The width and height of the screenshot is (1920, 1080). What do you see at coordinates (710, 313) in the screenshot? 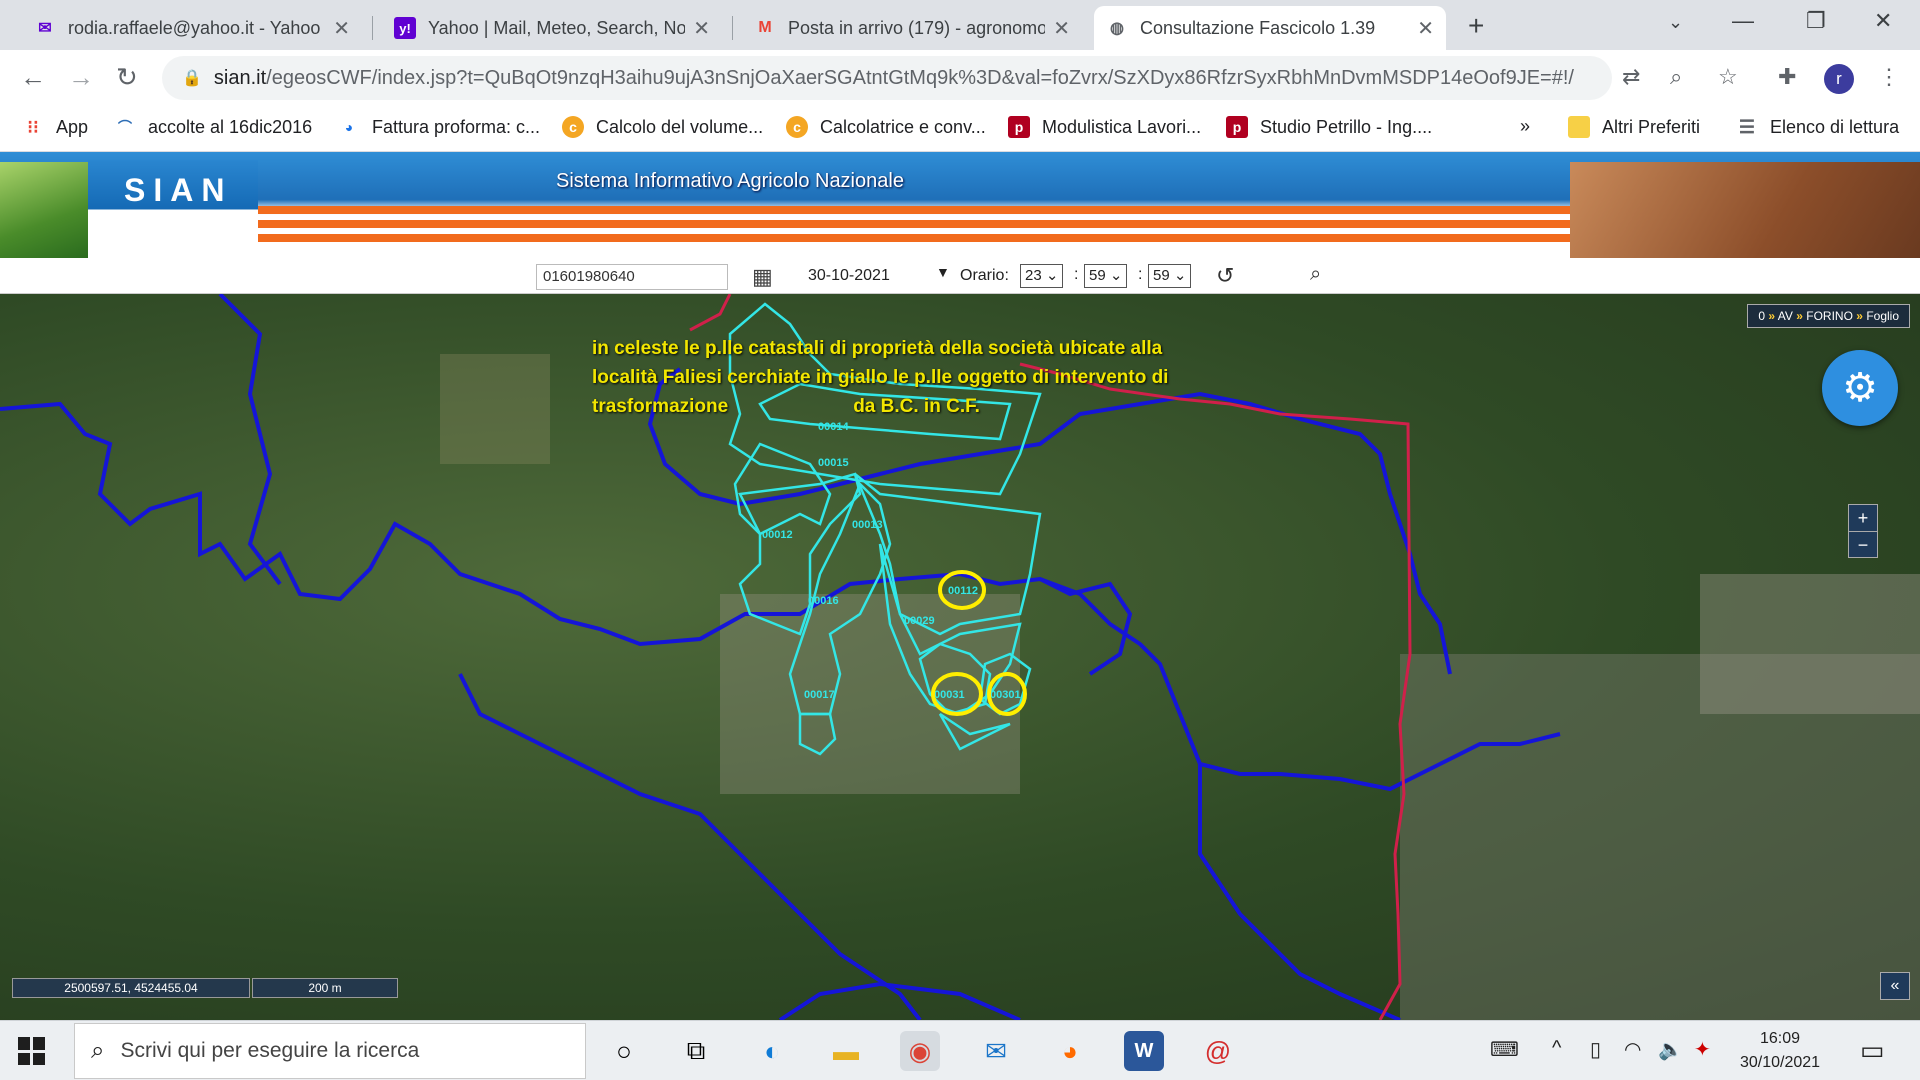
I see `foglio-boundary` at bounding box center [710, 313].